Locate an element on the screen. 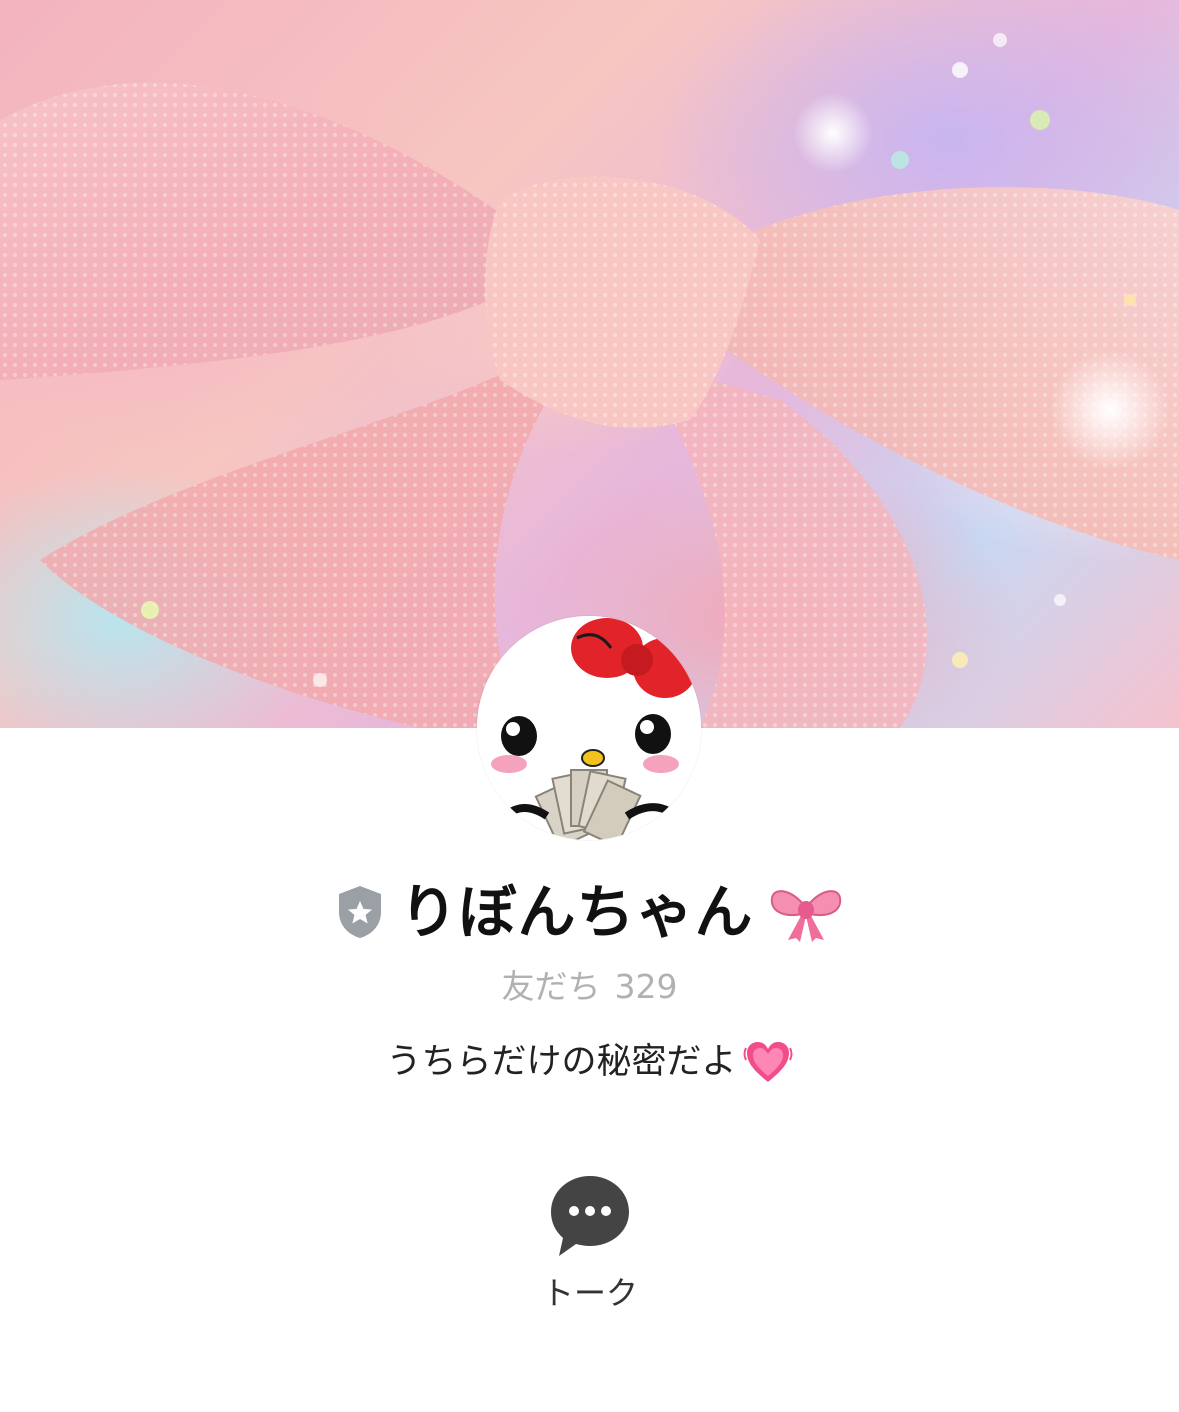  profile-name: りぼんちゃん is located at coordinates (576, 912).